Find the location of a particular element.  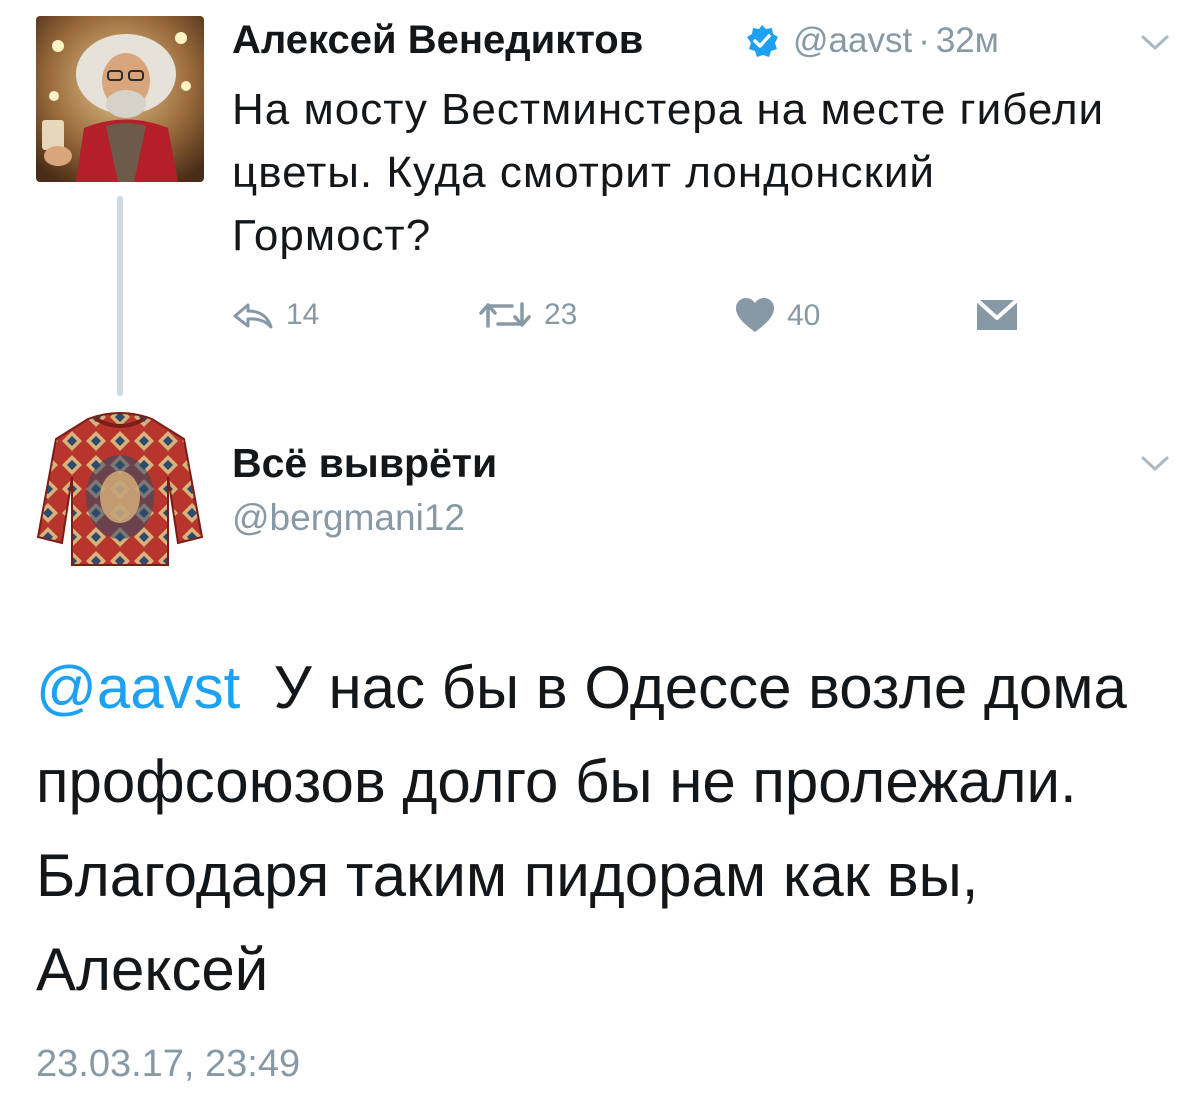

like-count: 40 is located at coordinates (804, 315).